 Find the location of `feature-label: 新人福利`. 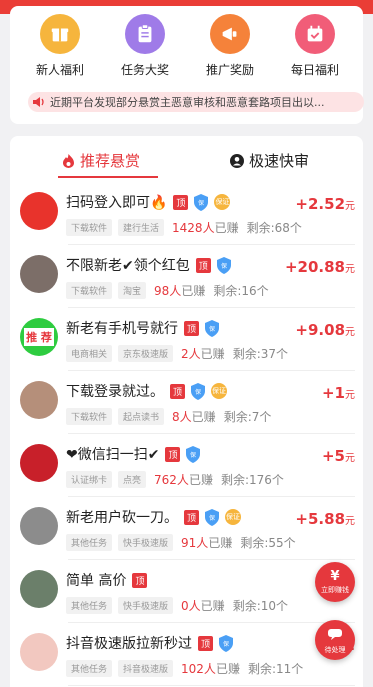

feature-label: 新人福利 is located at coordinates (59, 70).